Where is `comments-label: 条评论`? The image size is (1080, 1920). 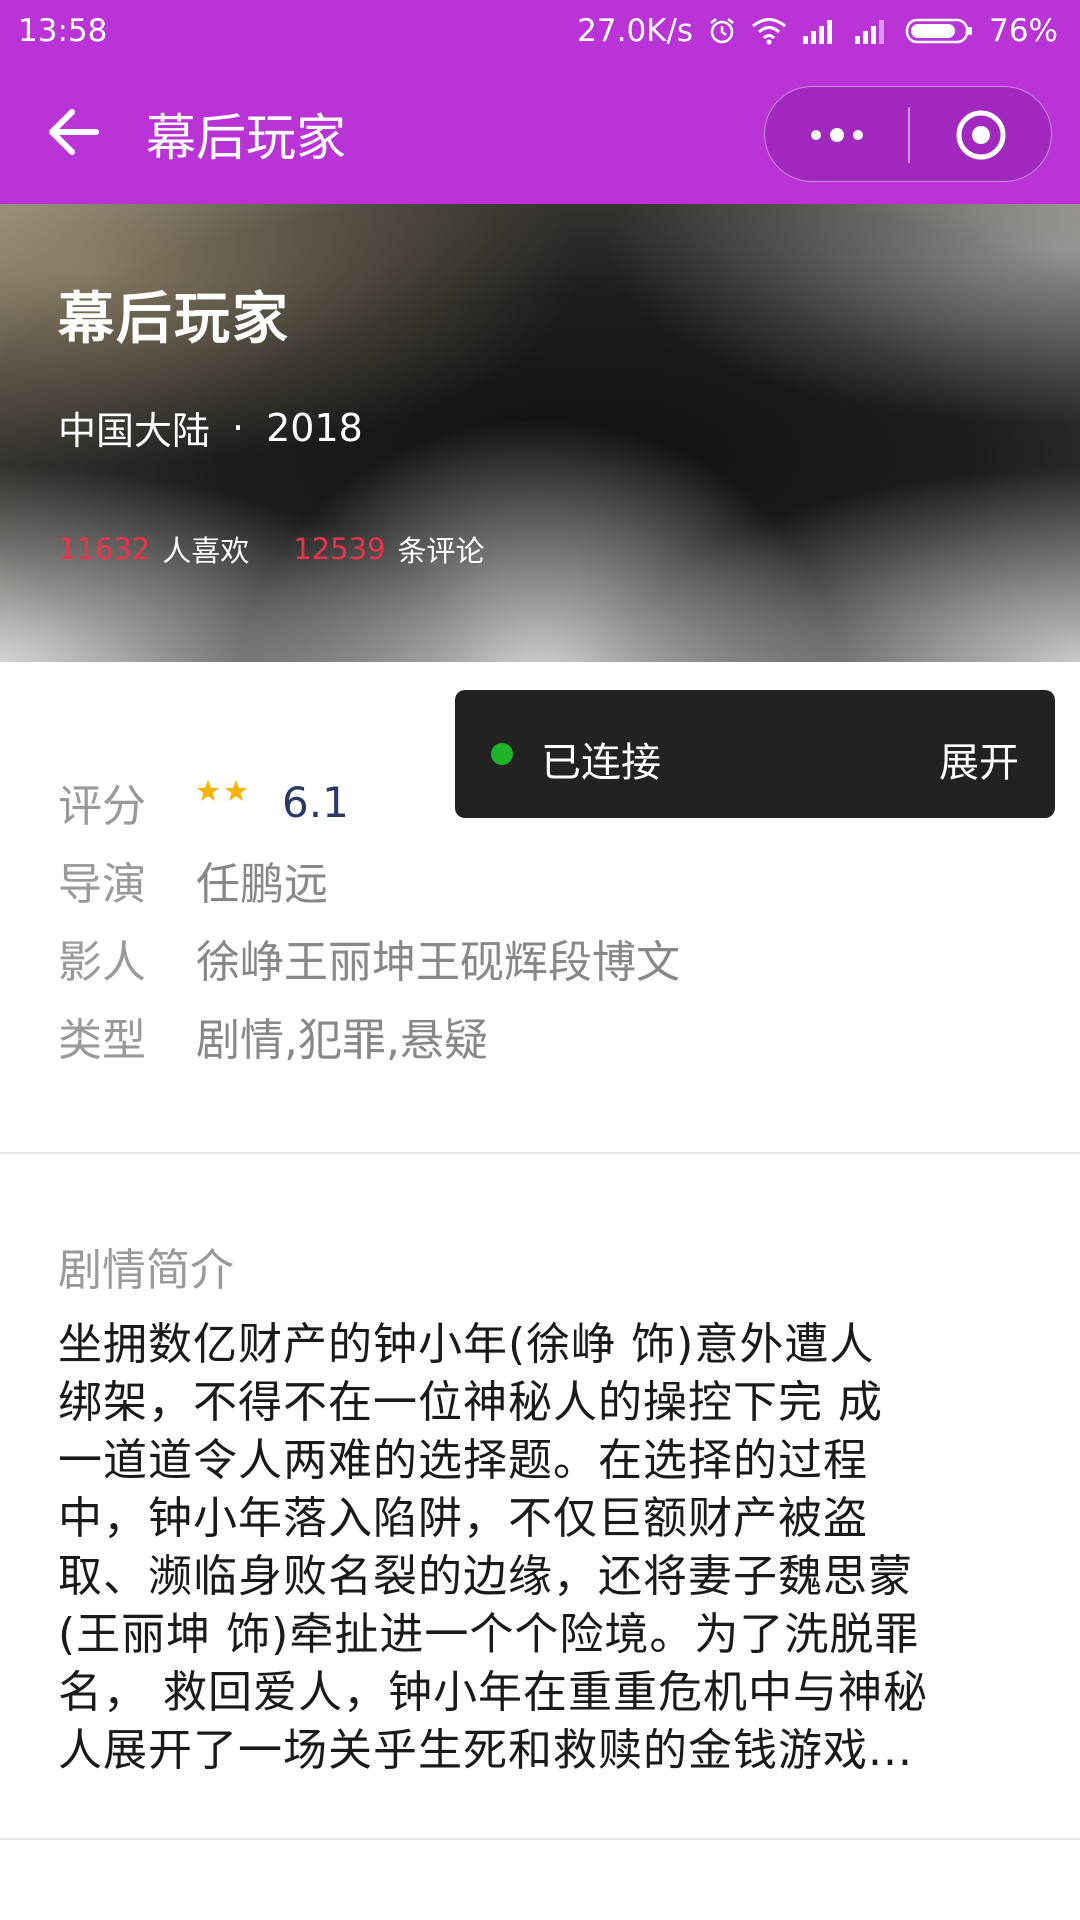
comments-label: 条评论 is located at coordinates (441, 551).